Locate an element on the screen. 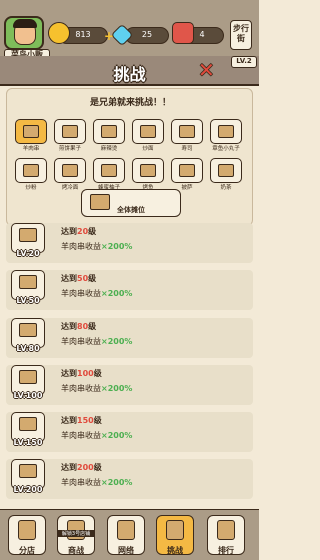 This screenshot has width=320, height=560. goal-number: 100 is located at coordinates (85, 373).